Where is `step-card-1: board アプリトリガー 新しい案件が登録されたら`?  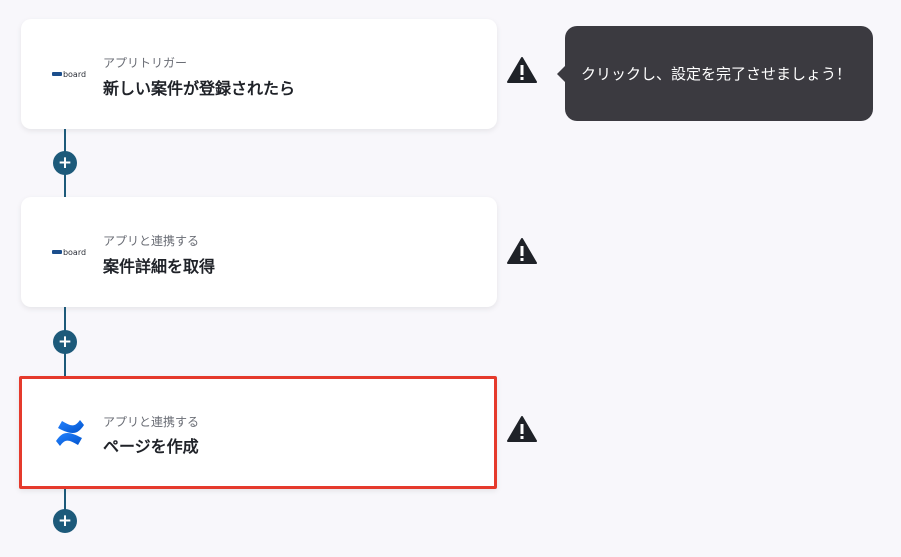
step-card-1: board アプリトリガー 新しい案件が登録されたら is located at coordinates (259, 74).